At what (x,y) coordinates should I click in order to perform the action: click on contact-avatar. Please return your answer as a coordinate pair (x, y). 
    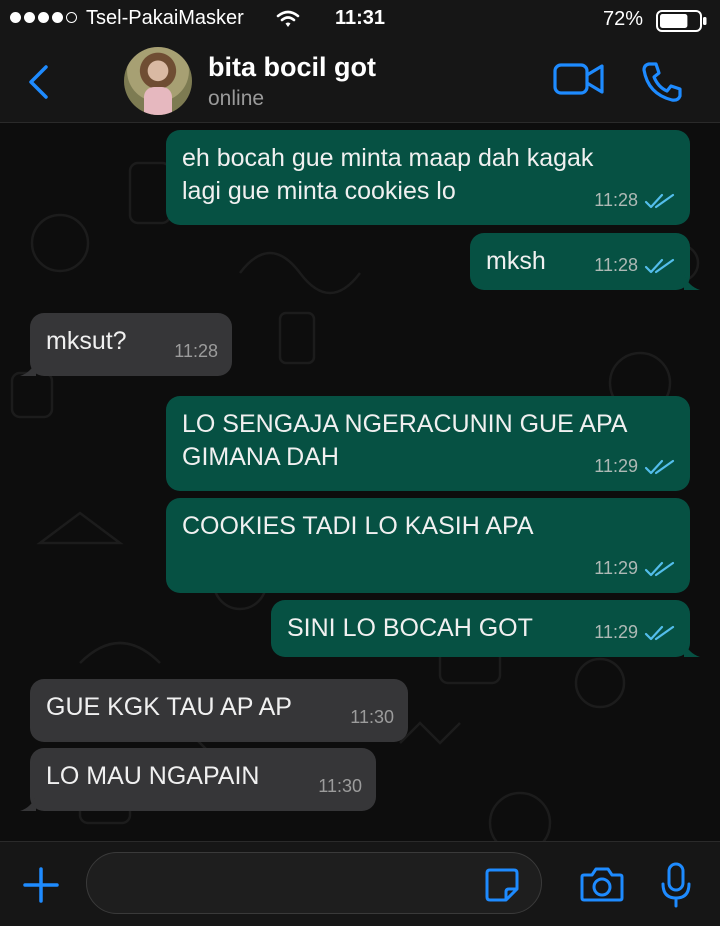
    Looking at the image, I should click on (158, 81).